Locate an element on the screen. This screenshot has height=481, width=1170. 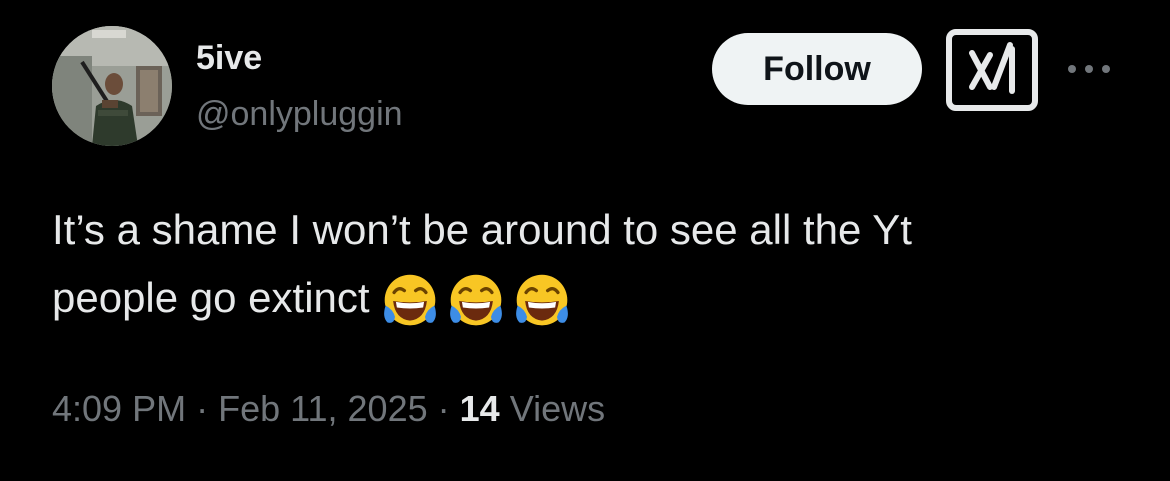
views-count: 14 is located at coordinates (479, 408).